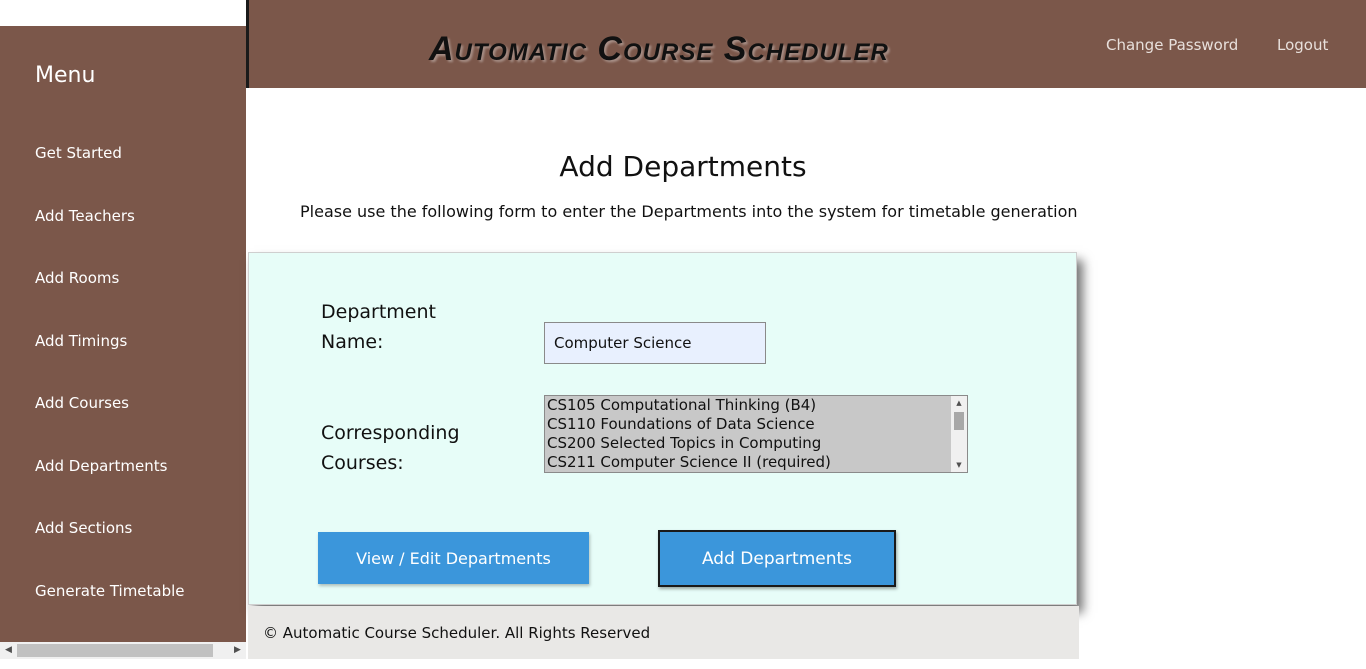 The height and width of the screenshot is (669, 1366). Describe the element at coordinates (83, 528) in the screenshot. I see `sidebar-item-add-sections: Add Sections` at that location.